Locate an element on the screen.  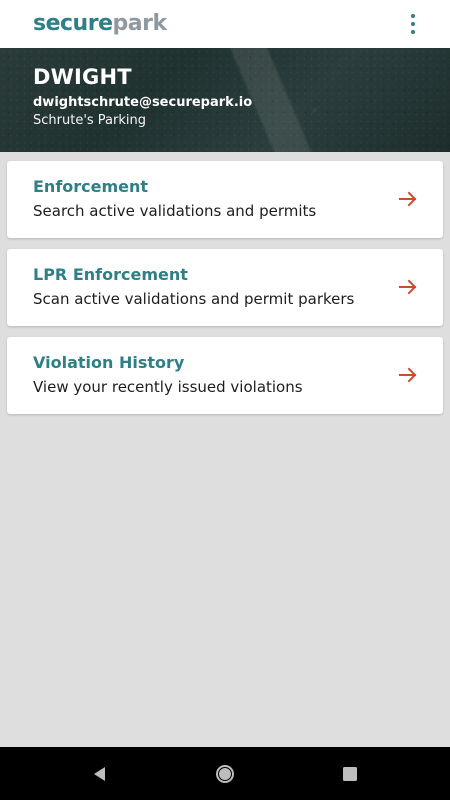
enforcement-title: Enforcement is located at coordinates (91, 186).